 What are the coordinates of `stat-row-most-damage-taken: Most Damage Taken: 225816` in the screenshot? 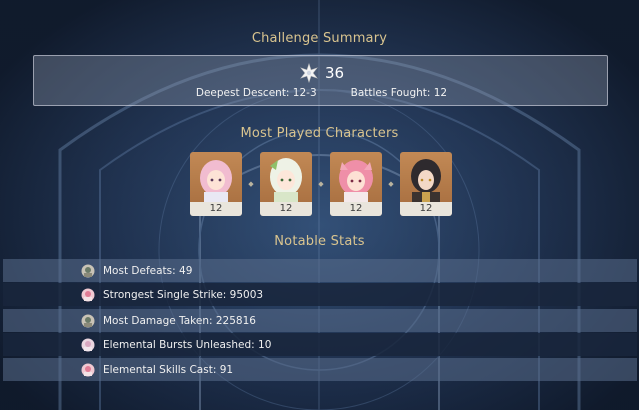 It's located at (320, 320).